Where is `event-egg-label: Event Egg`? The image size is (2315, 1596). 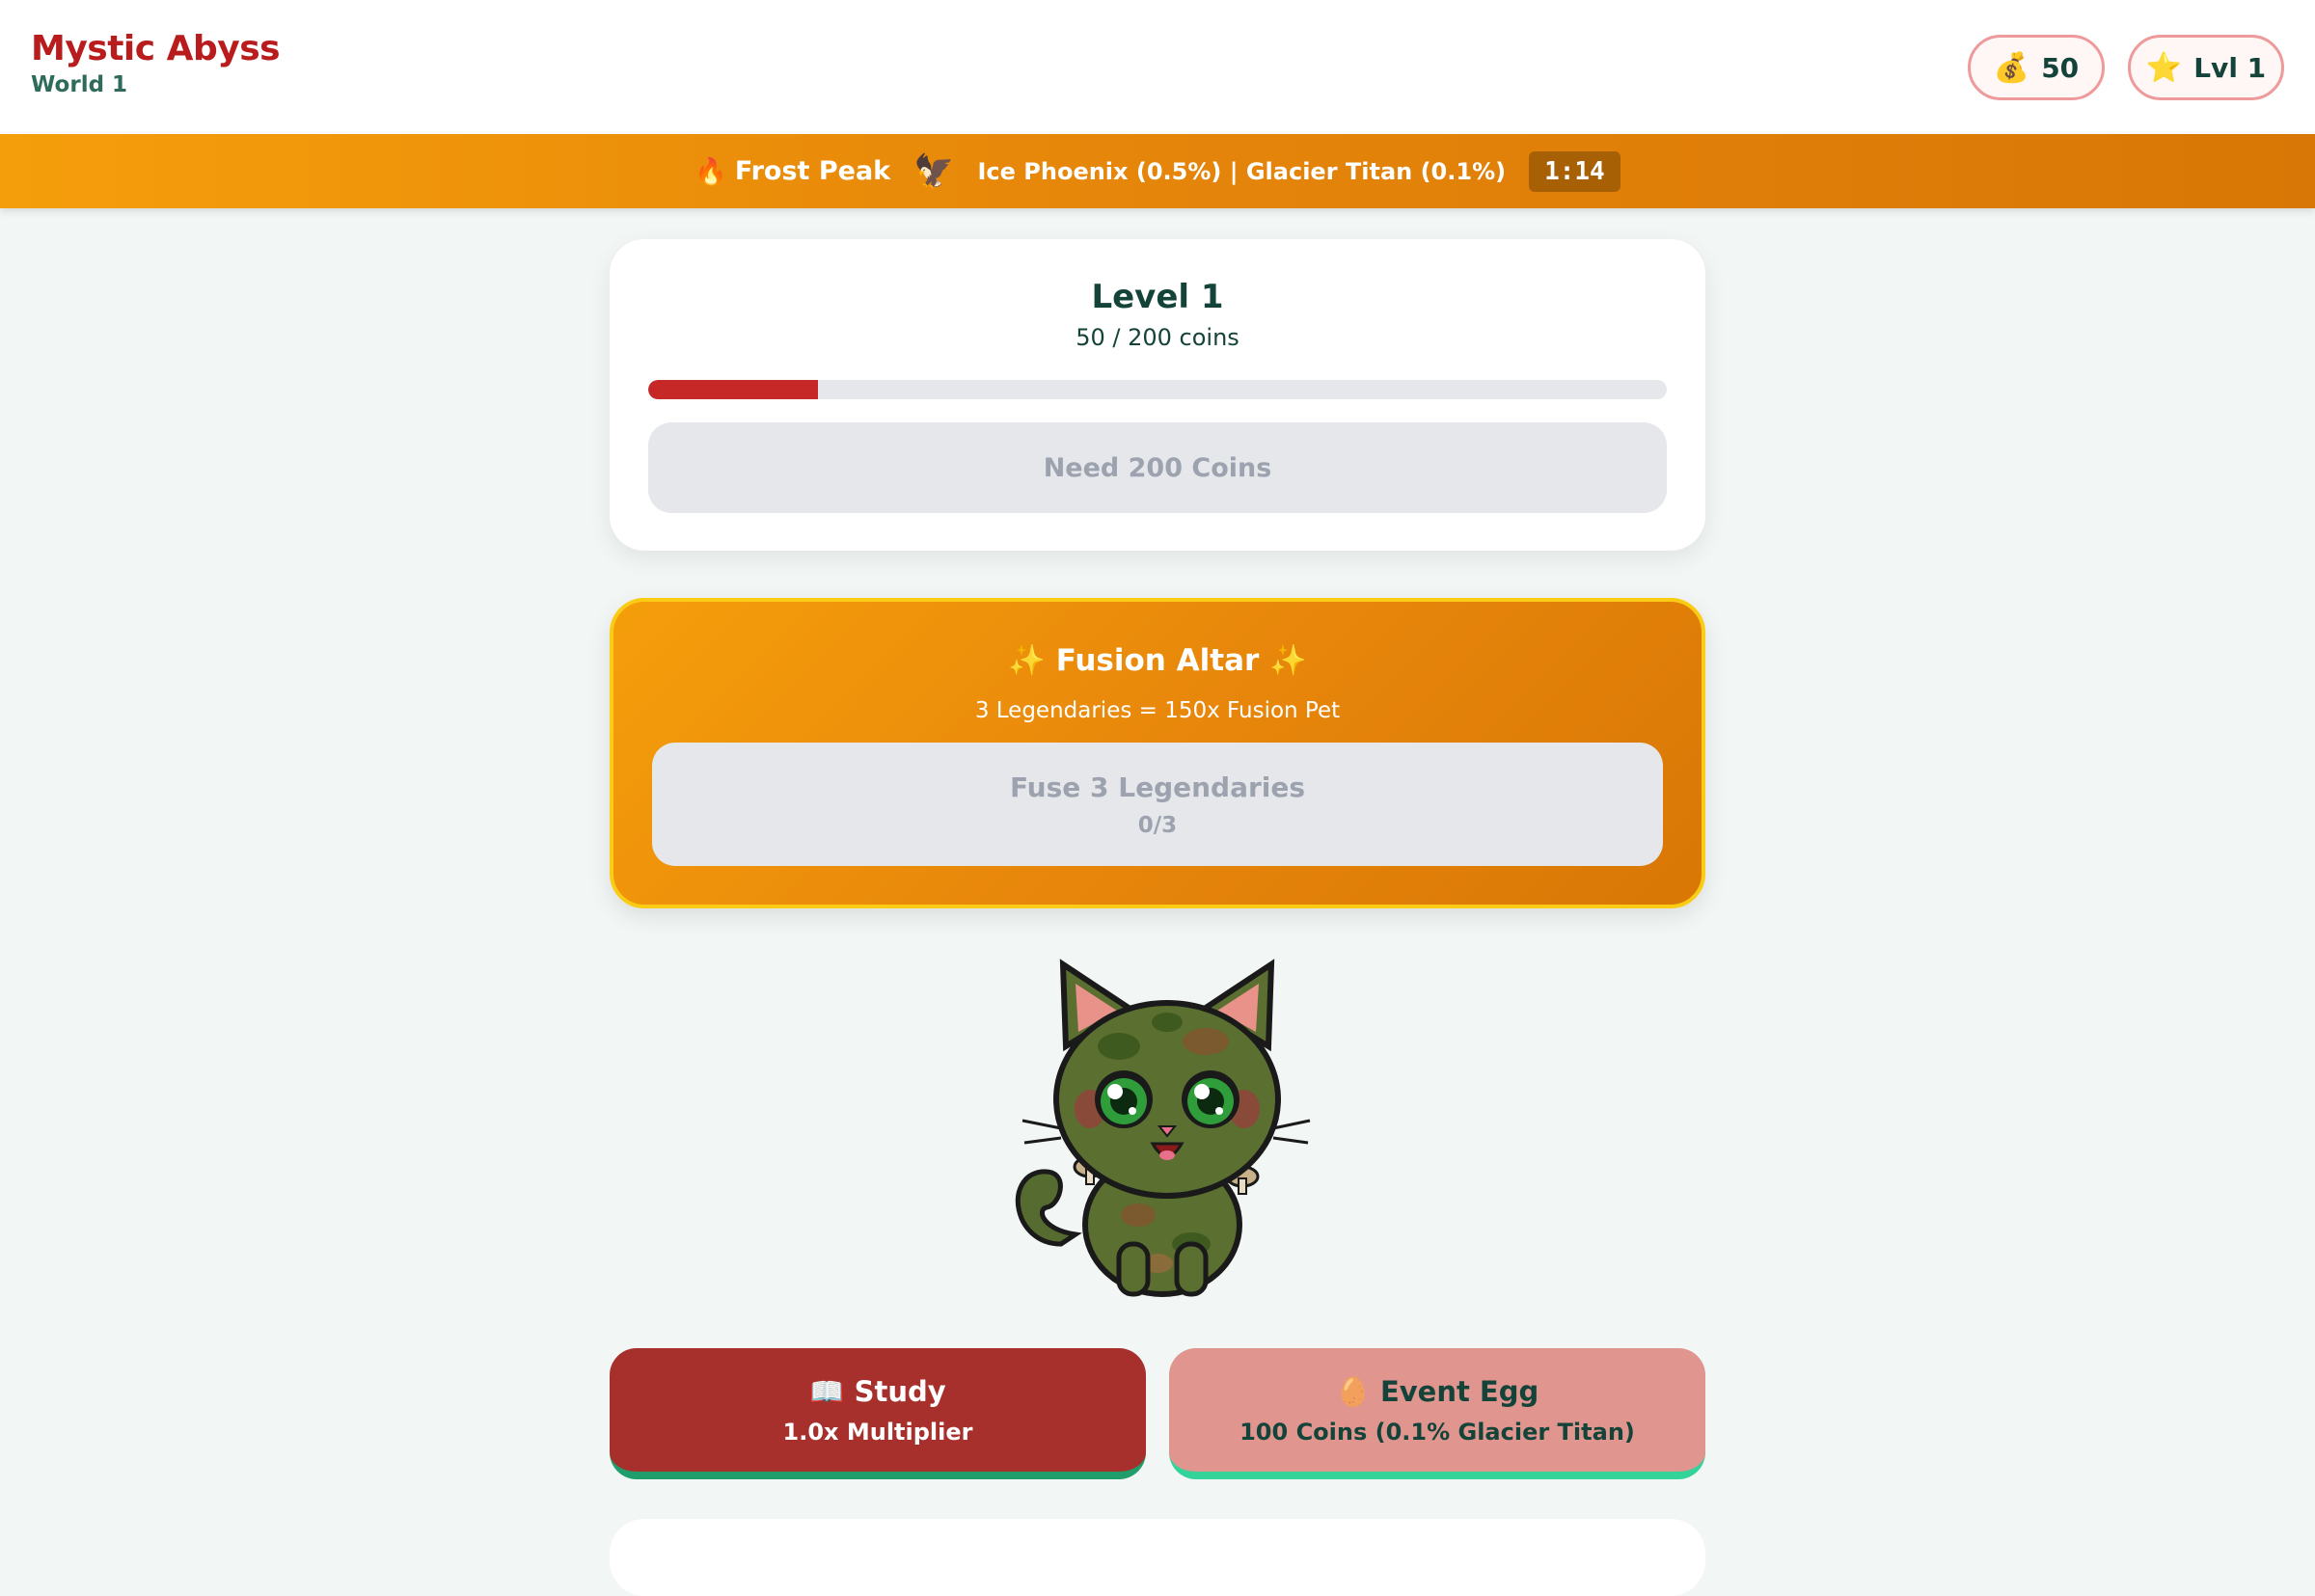
event-egg-label: Event Egg is located at coordinates (1459, 1391).